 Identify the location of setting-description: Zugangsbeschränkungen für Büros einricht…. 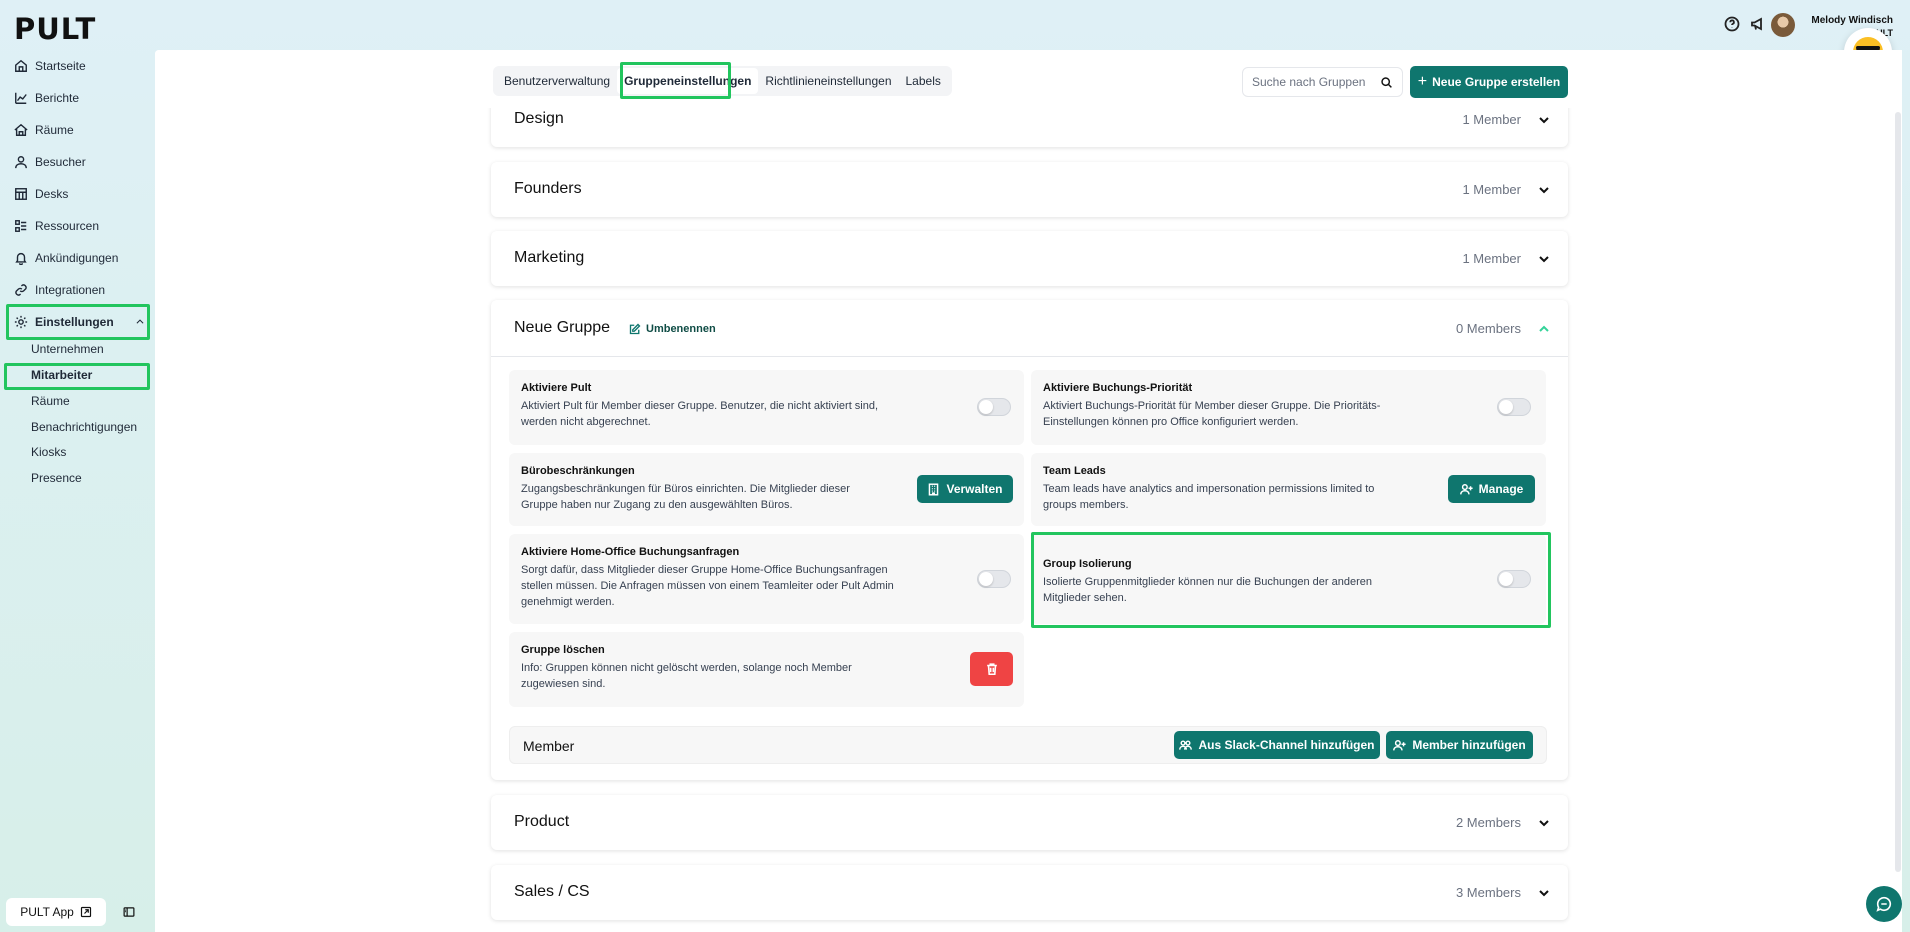
(685, 497).